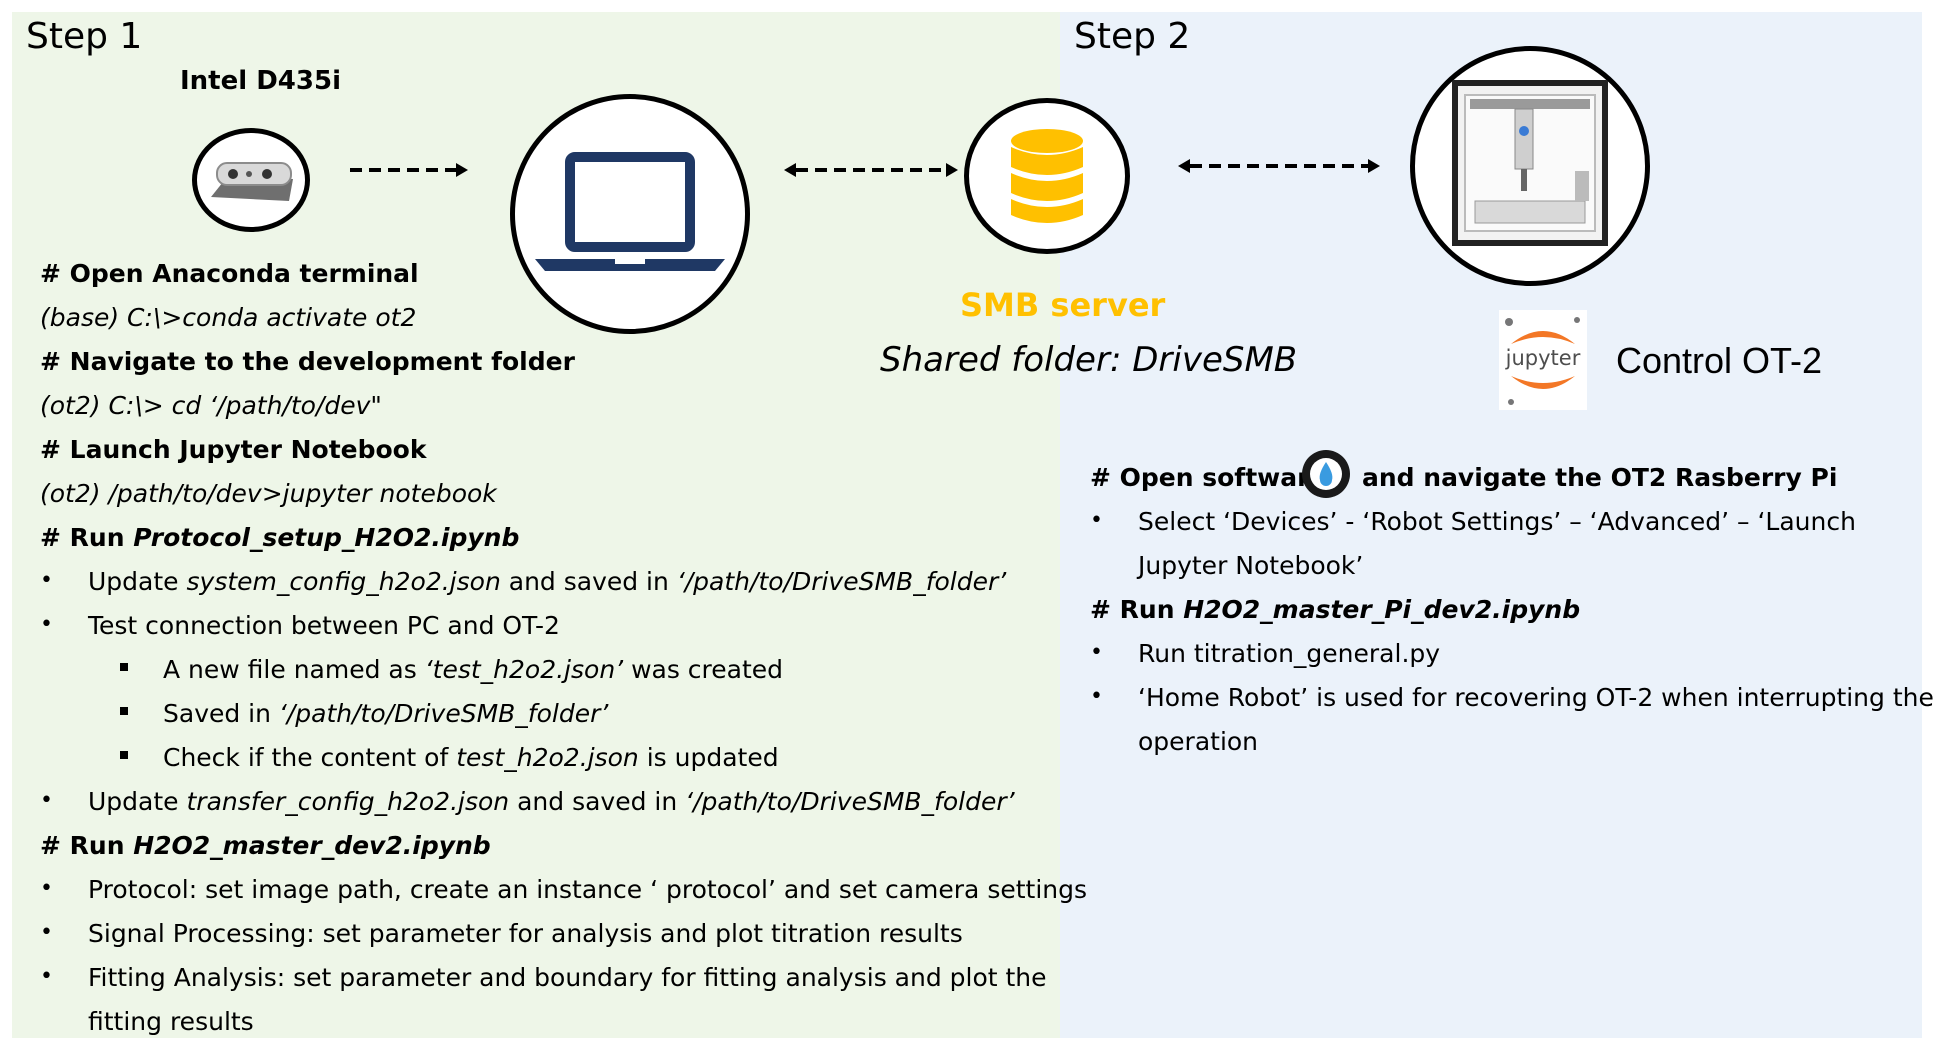 The width and height of the screenshot is (1934, 1053). I want to click on laptop-circle, so click(630, 214).